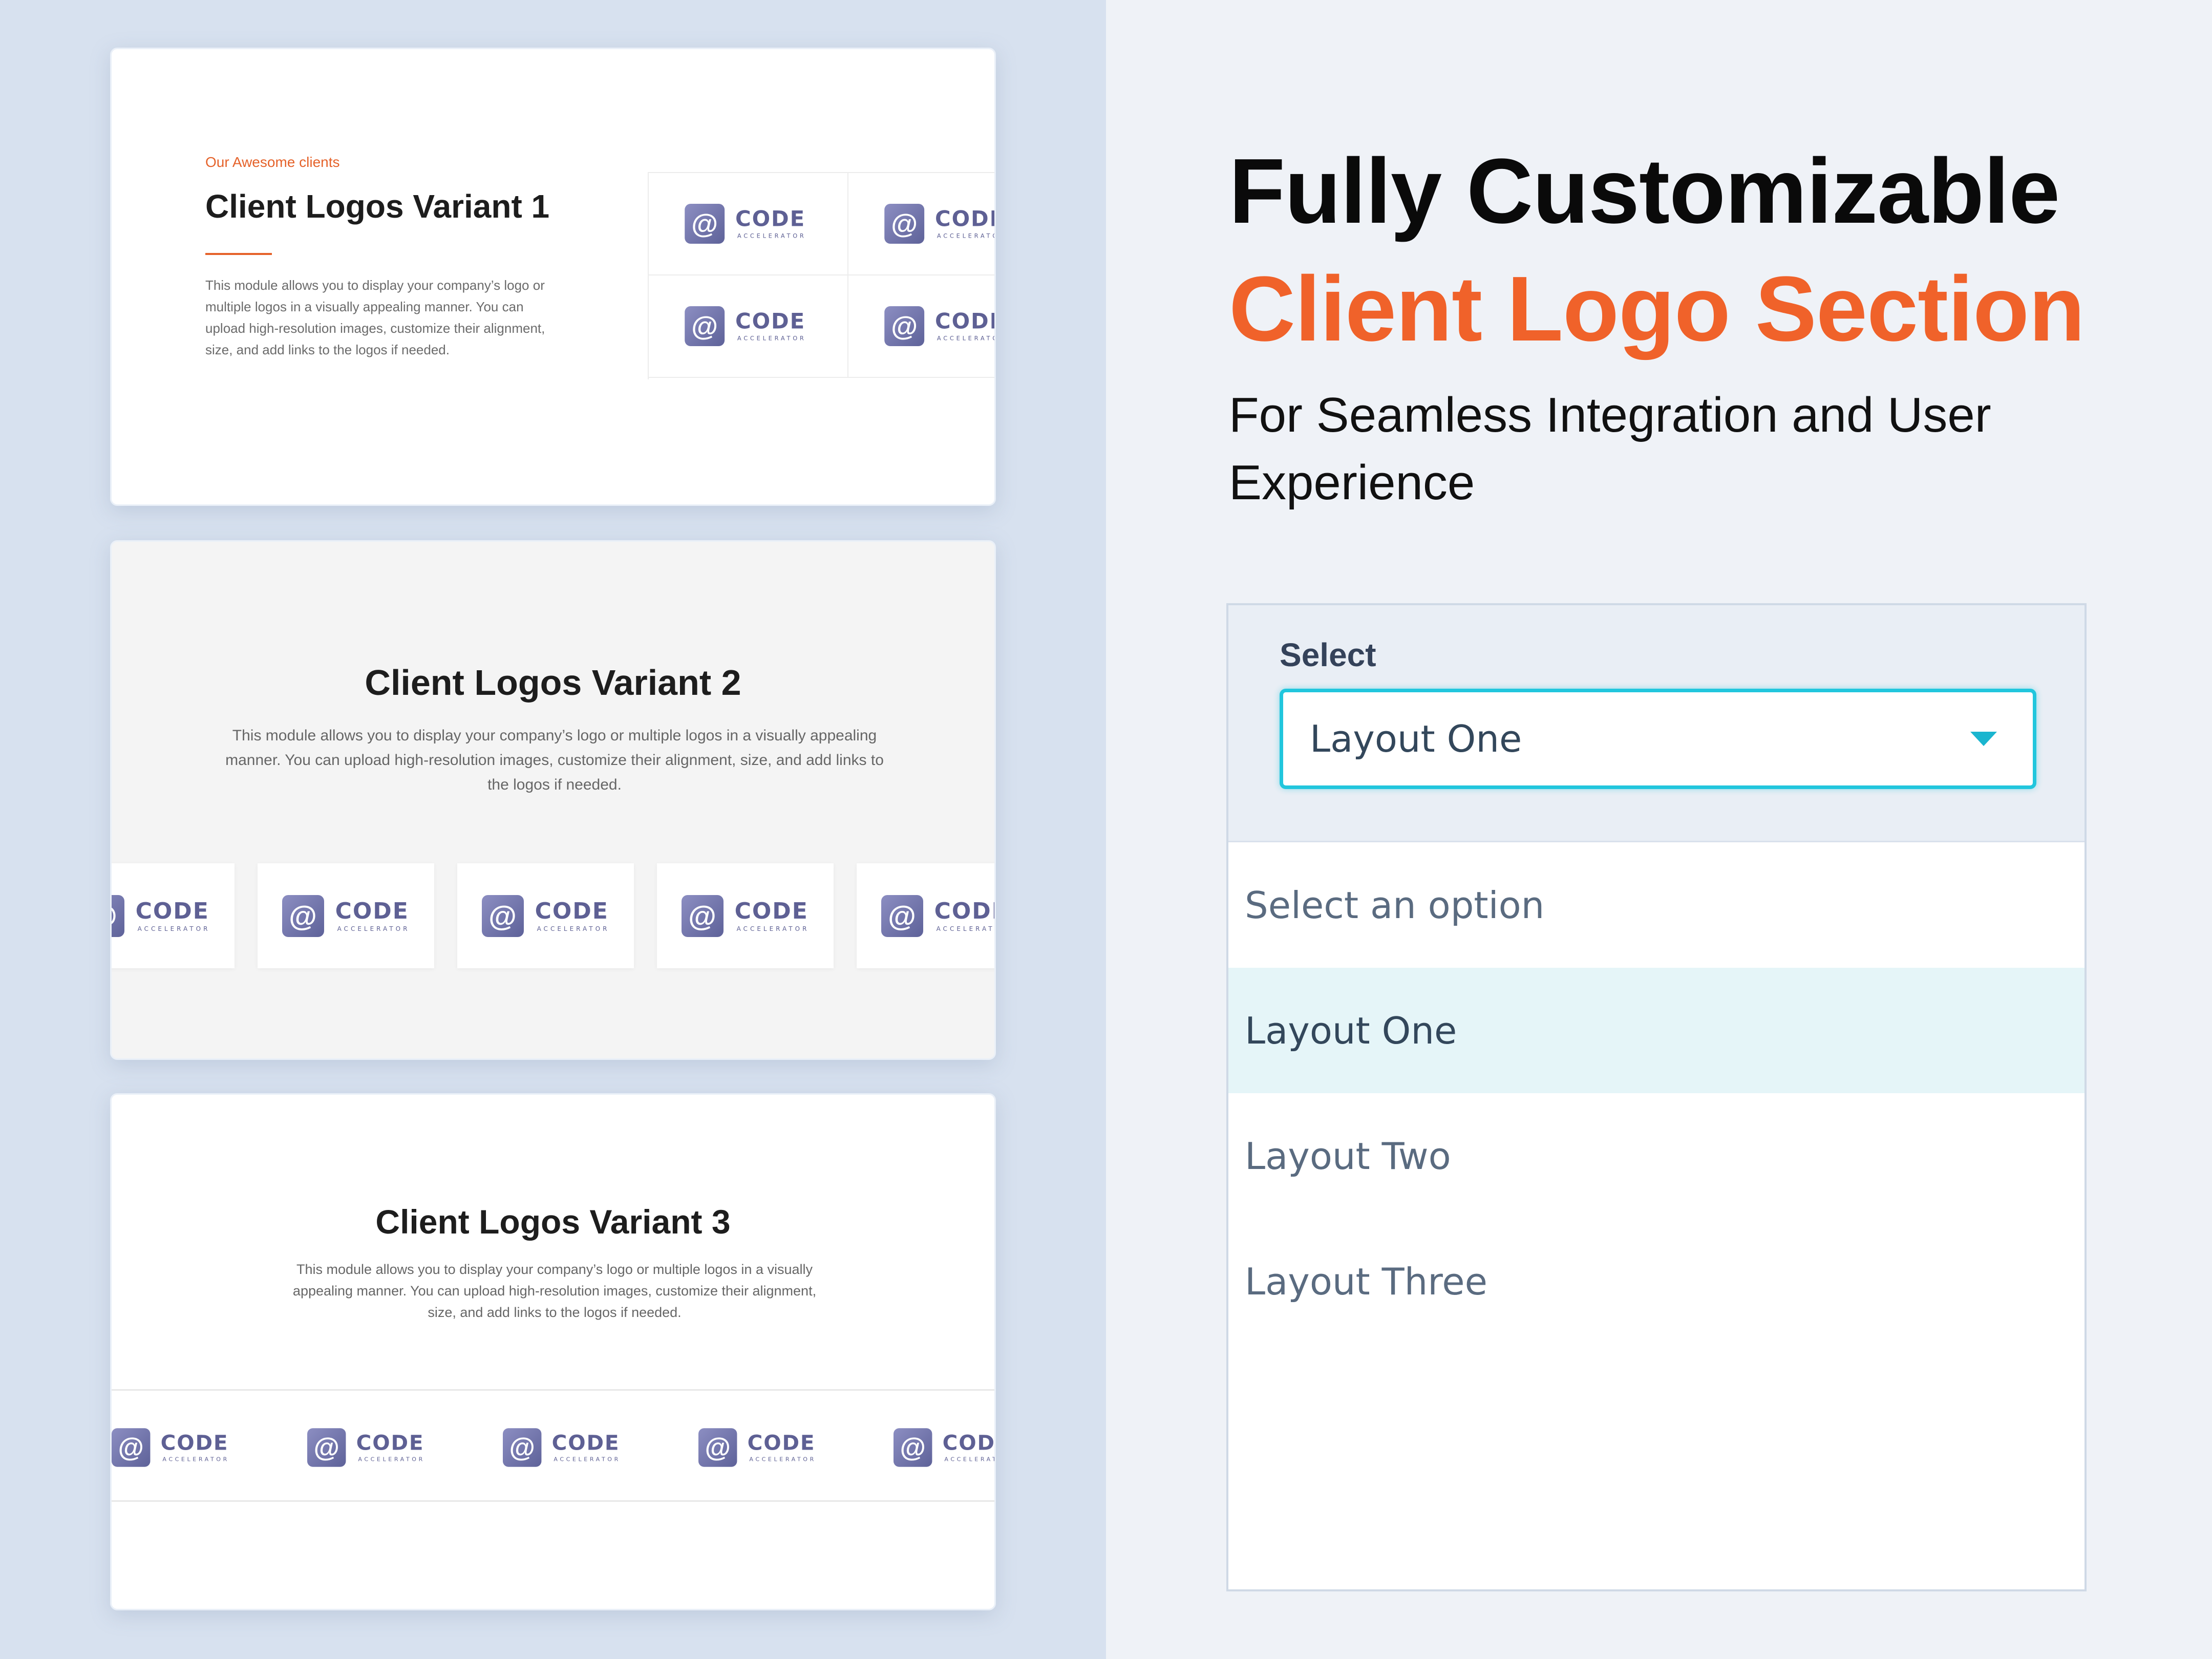  Describe the element at coordinates (1657, 905) in the screenshot. I see `option-placeholder: Select an option` at that location.